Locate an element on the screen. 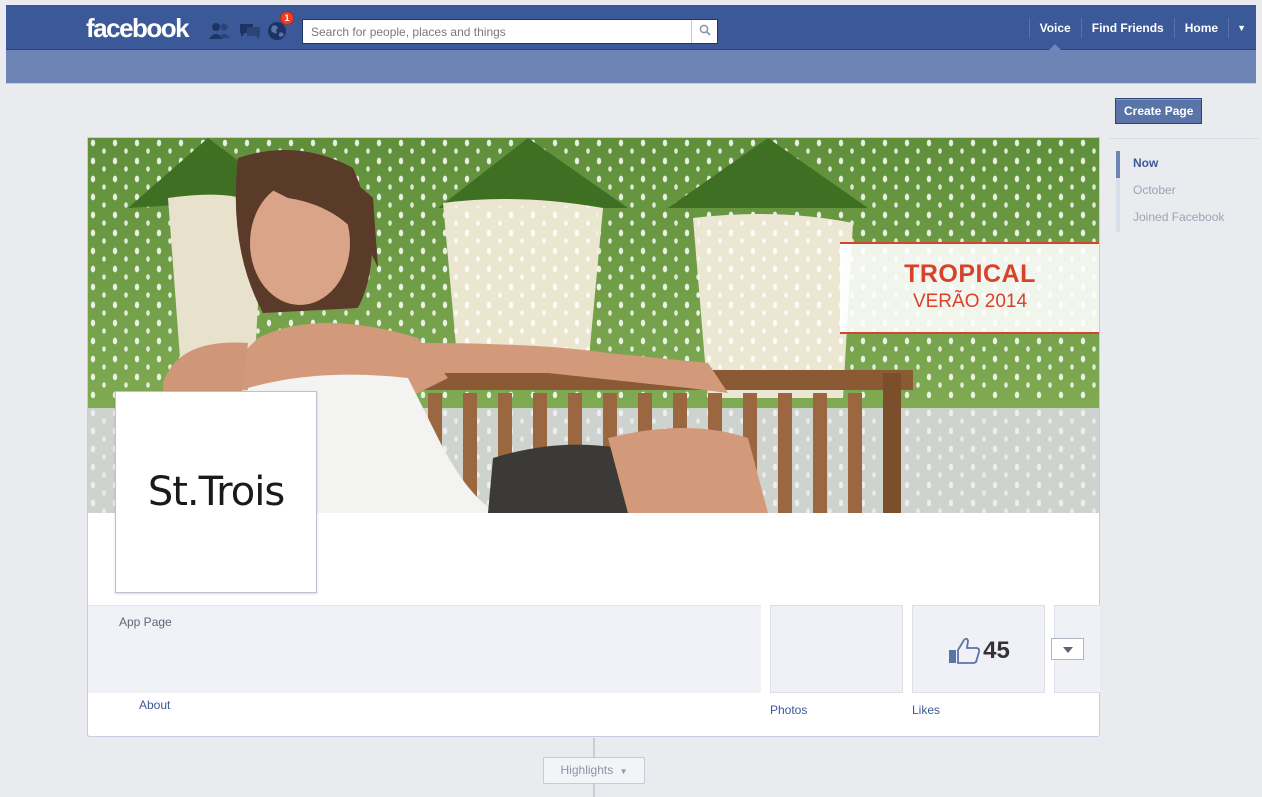 The width and height of the screenshot is (1262, 797). brand-logo: St.Trois is located at coordinates (216, 492).